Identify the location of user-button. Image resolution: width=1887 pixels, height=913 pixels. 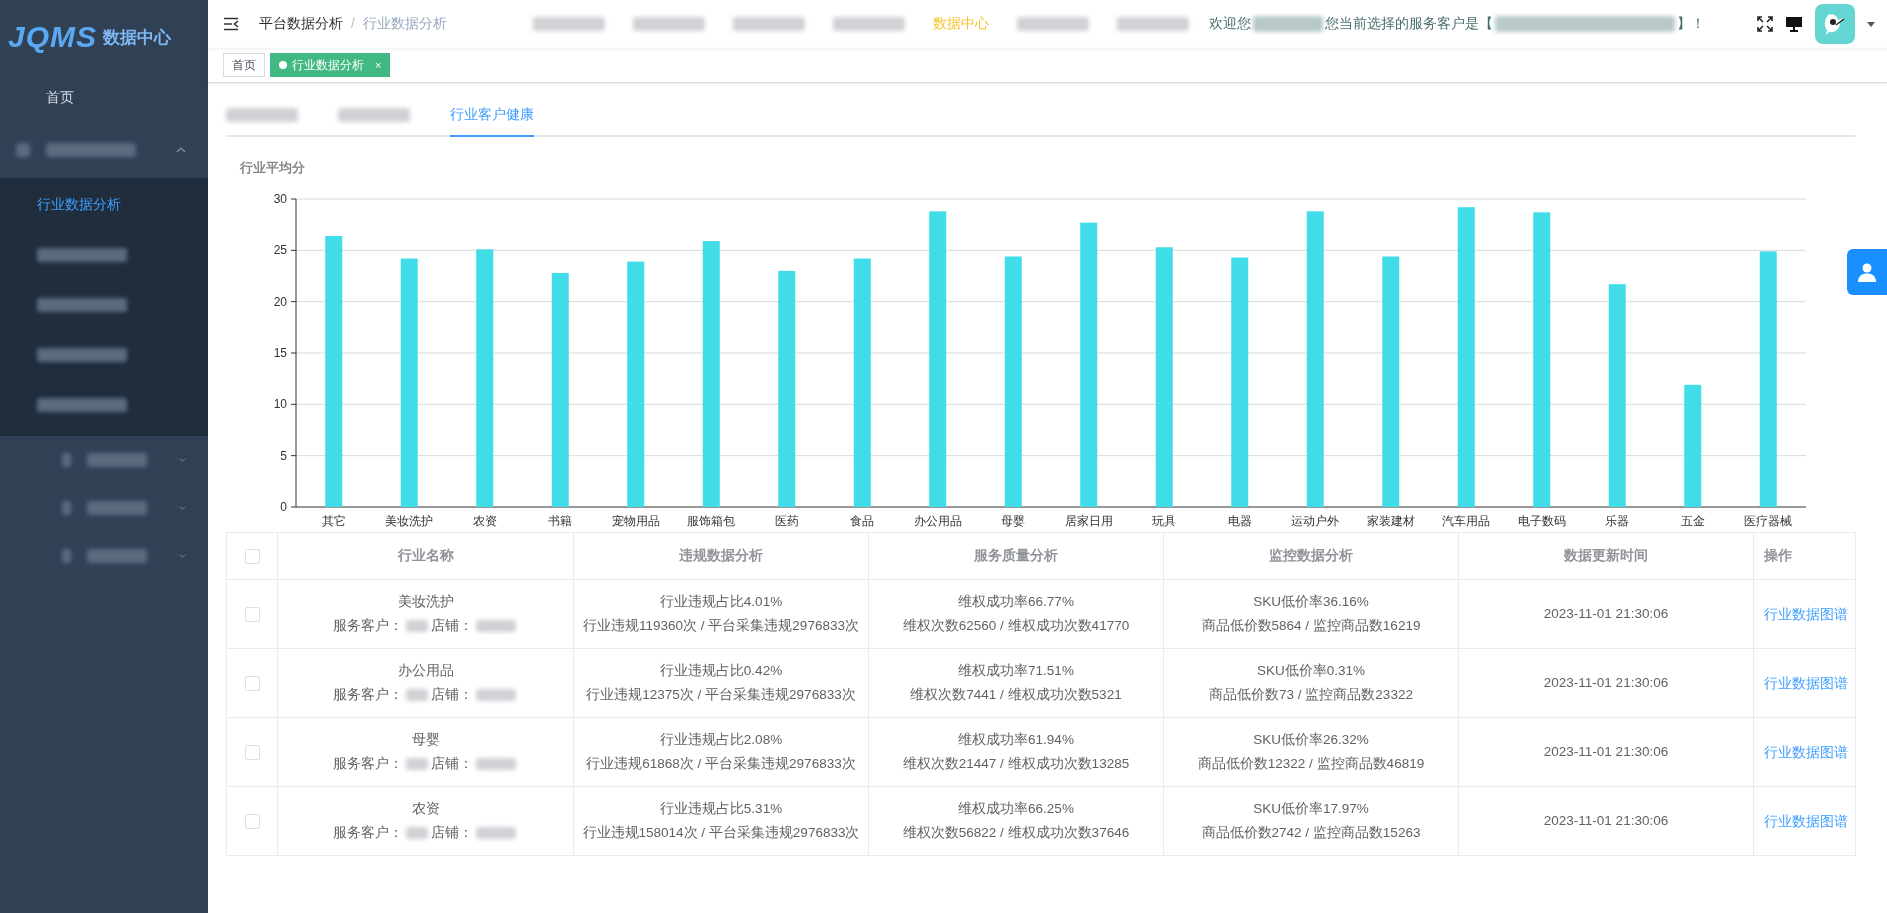
(1867, 272).